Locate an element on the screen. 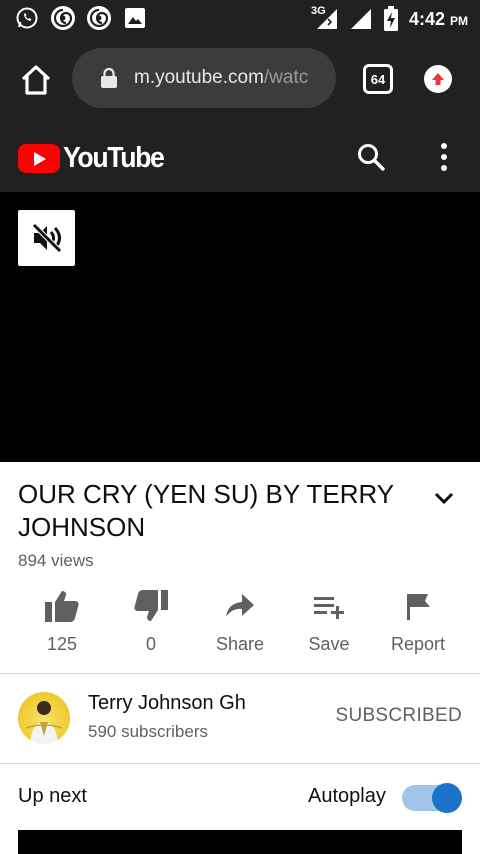 This screenshot has width=480, height=854. gallery-icon is located at coordinates (135, 18).